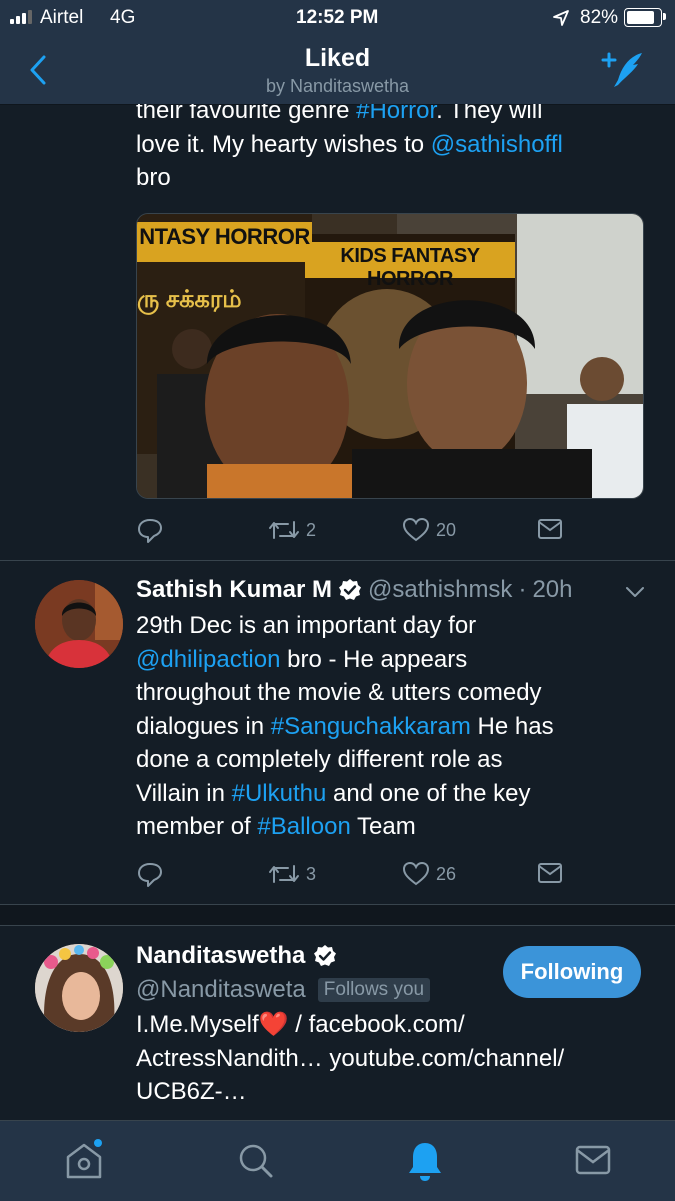  Describe the element at coordinates (623, 70) in the screenshot. I see `compose-tweet-icon` at that location.